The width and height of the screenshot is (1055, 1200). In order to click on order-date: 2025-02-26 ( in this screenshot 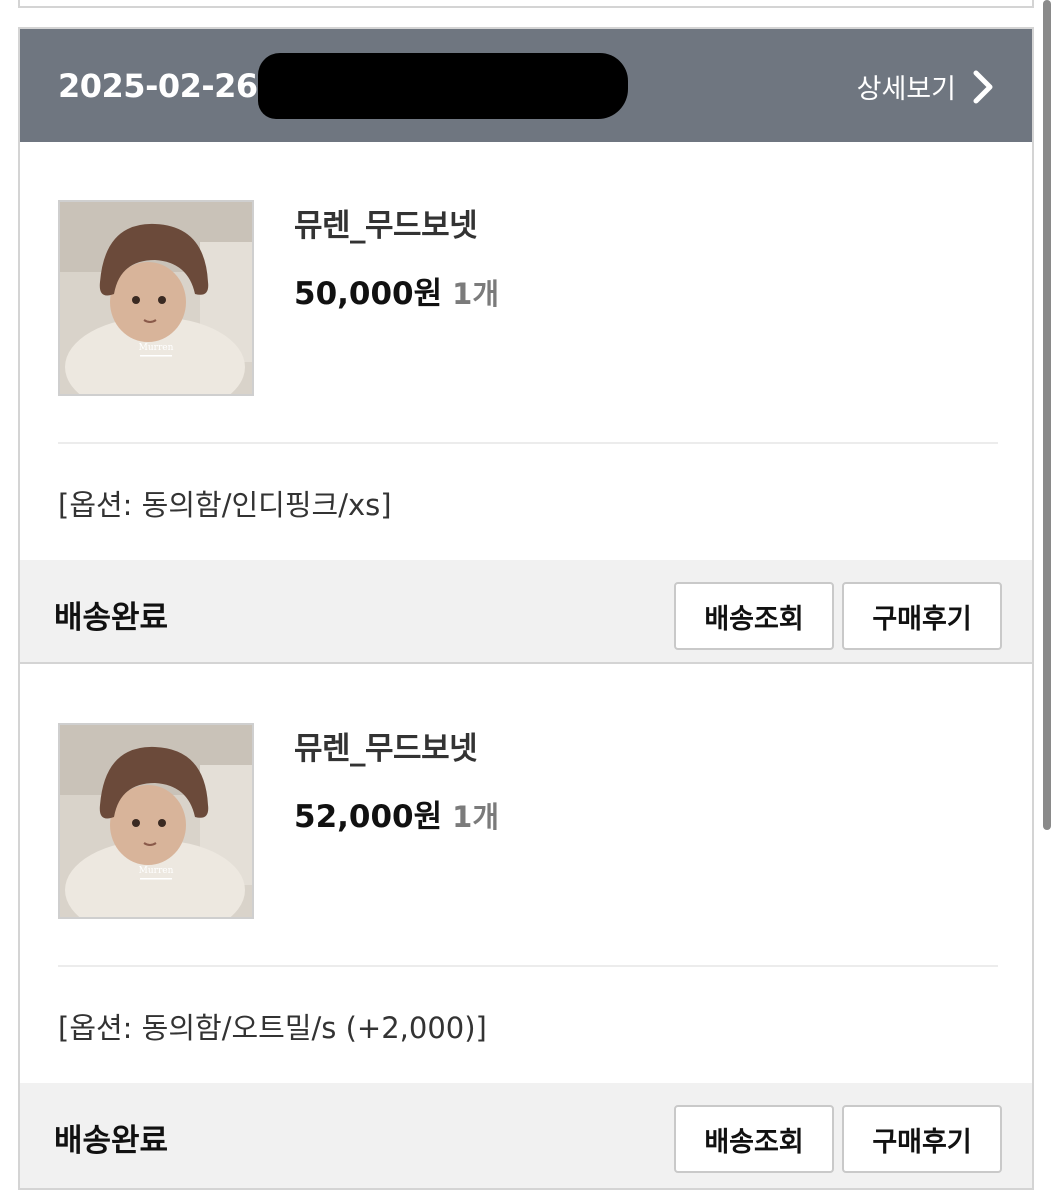, I will do `click(170, 86)`.